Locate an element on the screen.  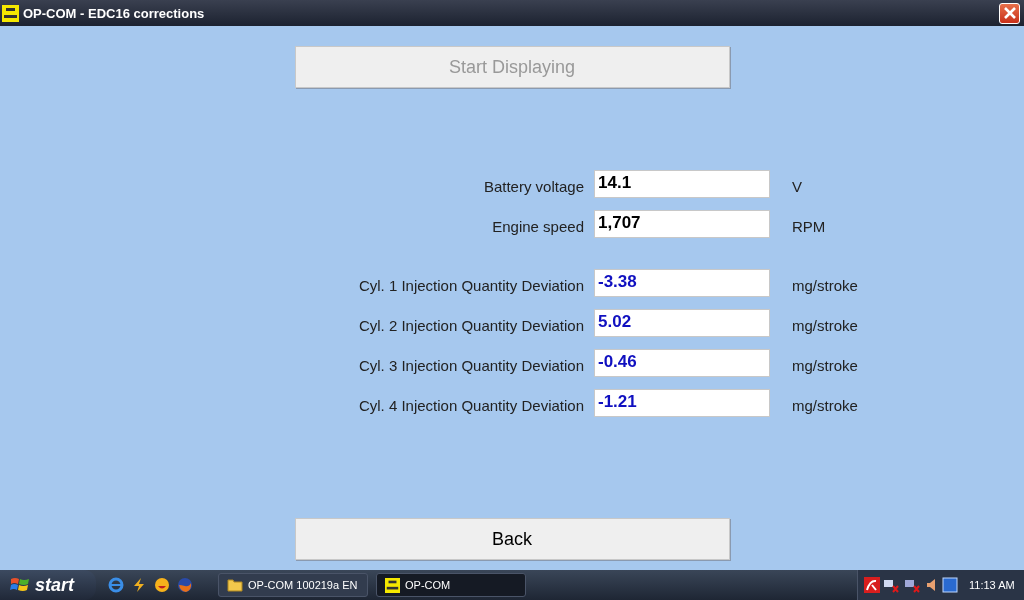
reading-label: Engine speed is located at coordinates (537, 225).